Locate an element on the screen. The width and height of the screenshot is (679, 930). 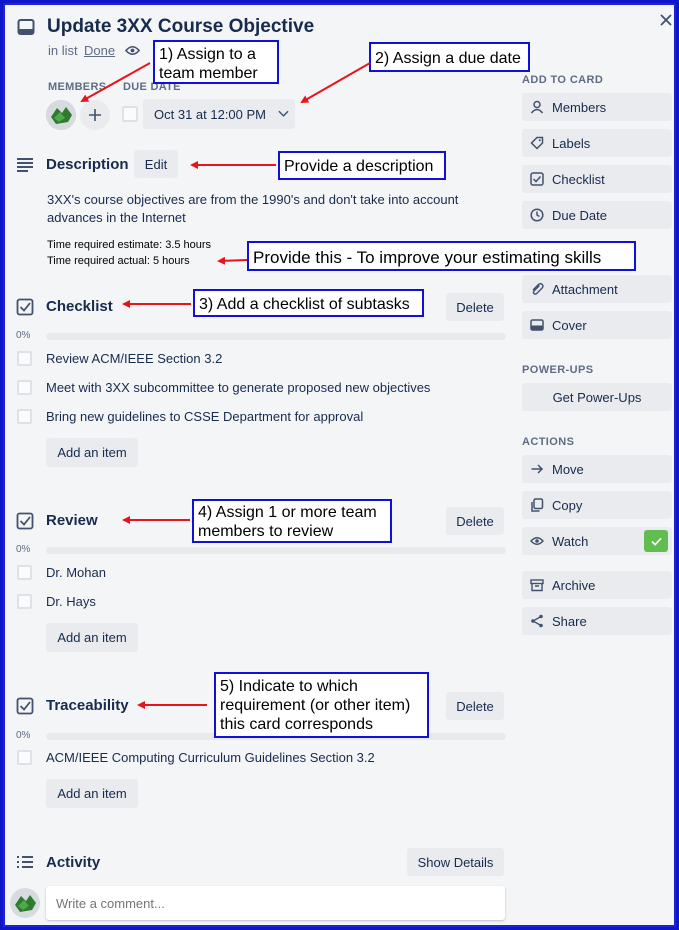
members-button: Members is located at coordinates (597, 107).